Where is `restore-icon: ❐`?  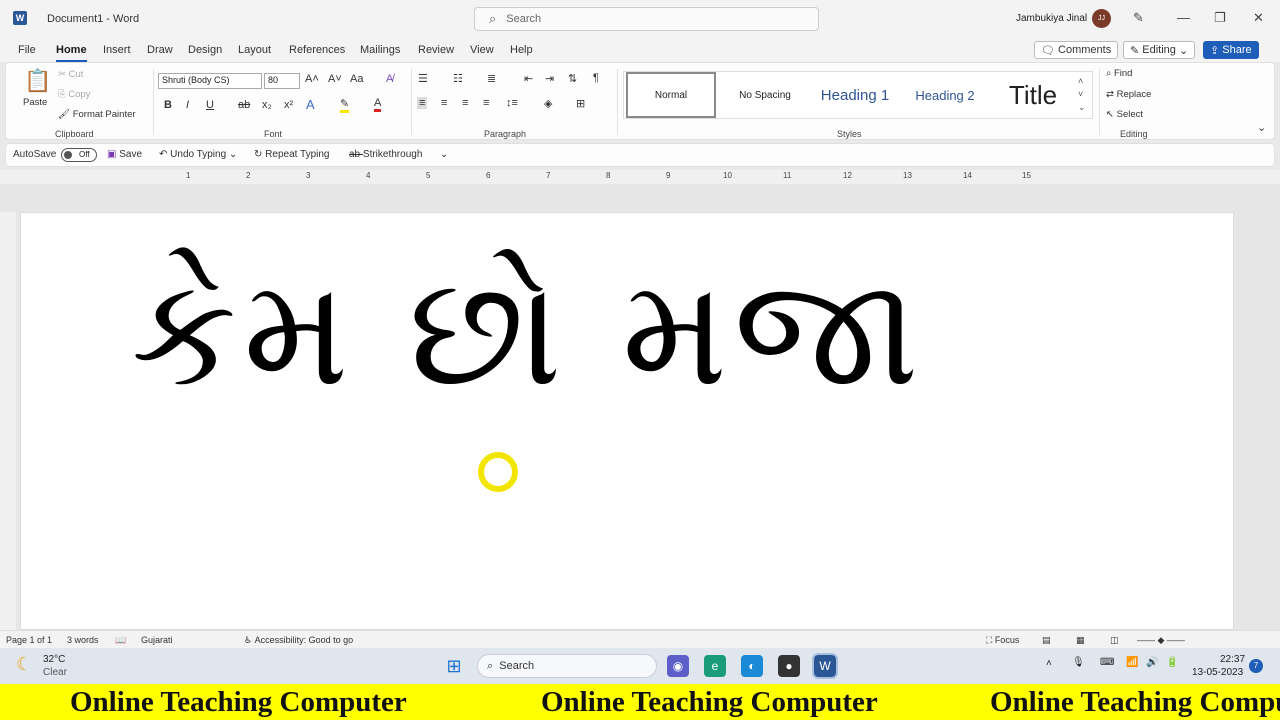 restore-icon: ❐ is located at coordinates (1220, 18).